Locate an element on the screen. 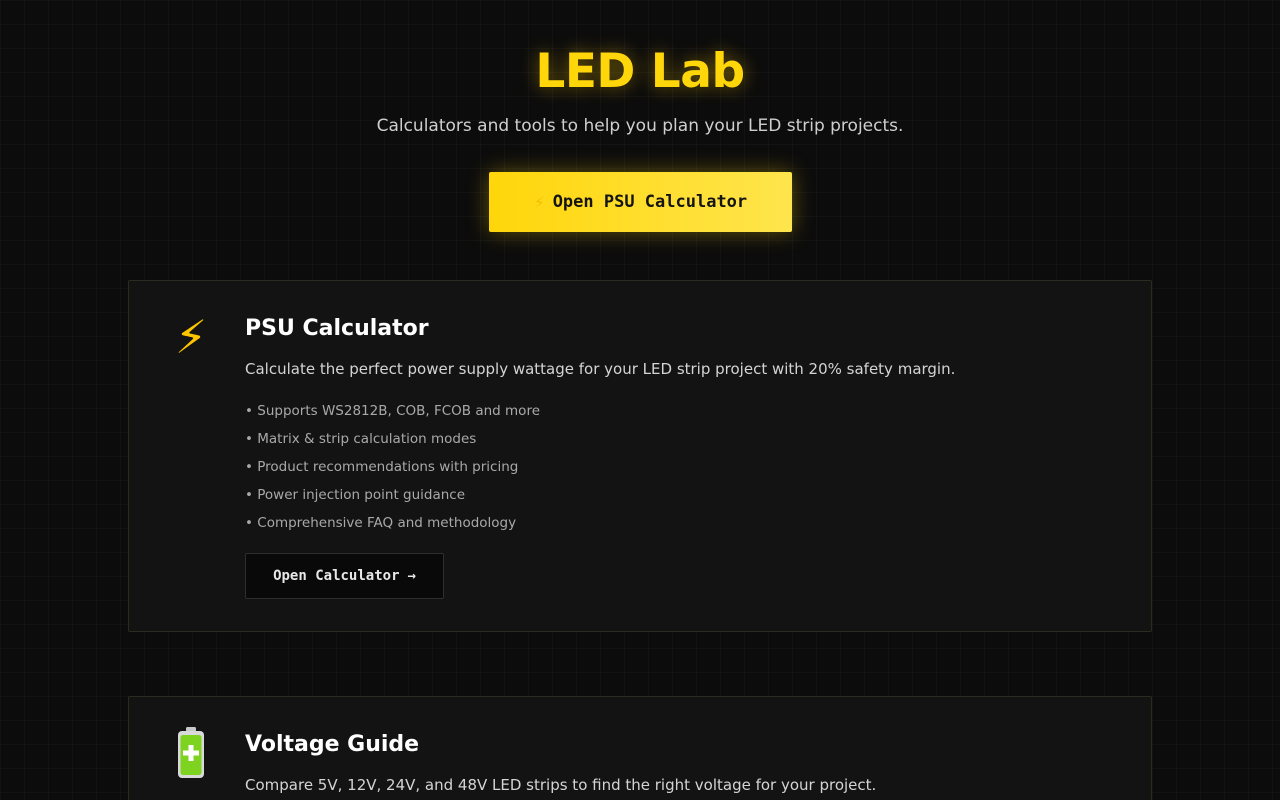  feature-item: Product recommendations with pricing is located at coordinates (392, 467).